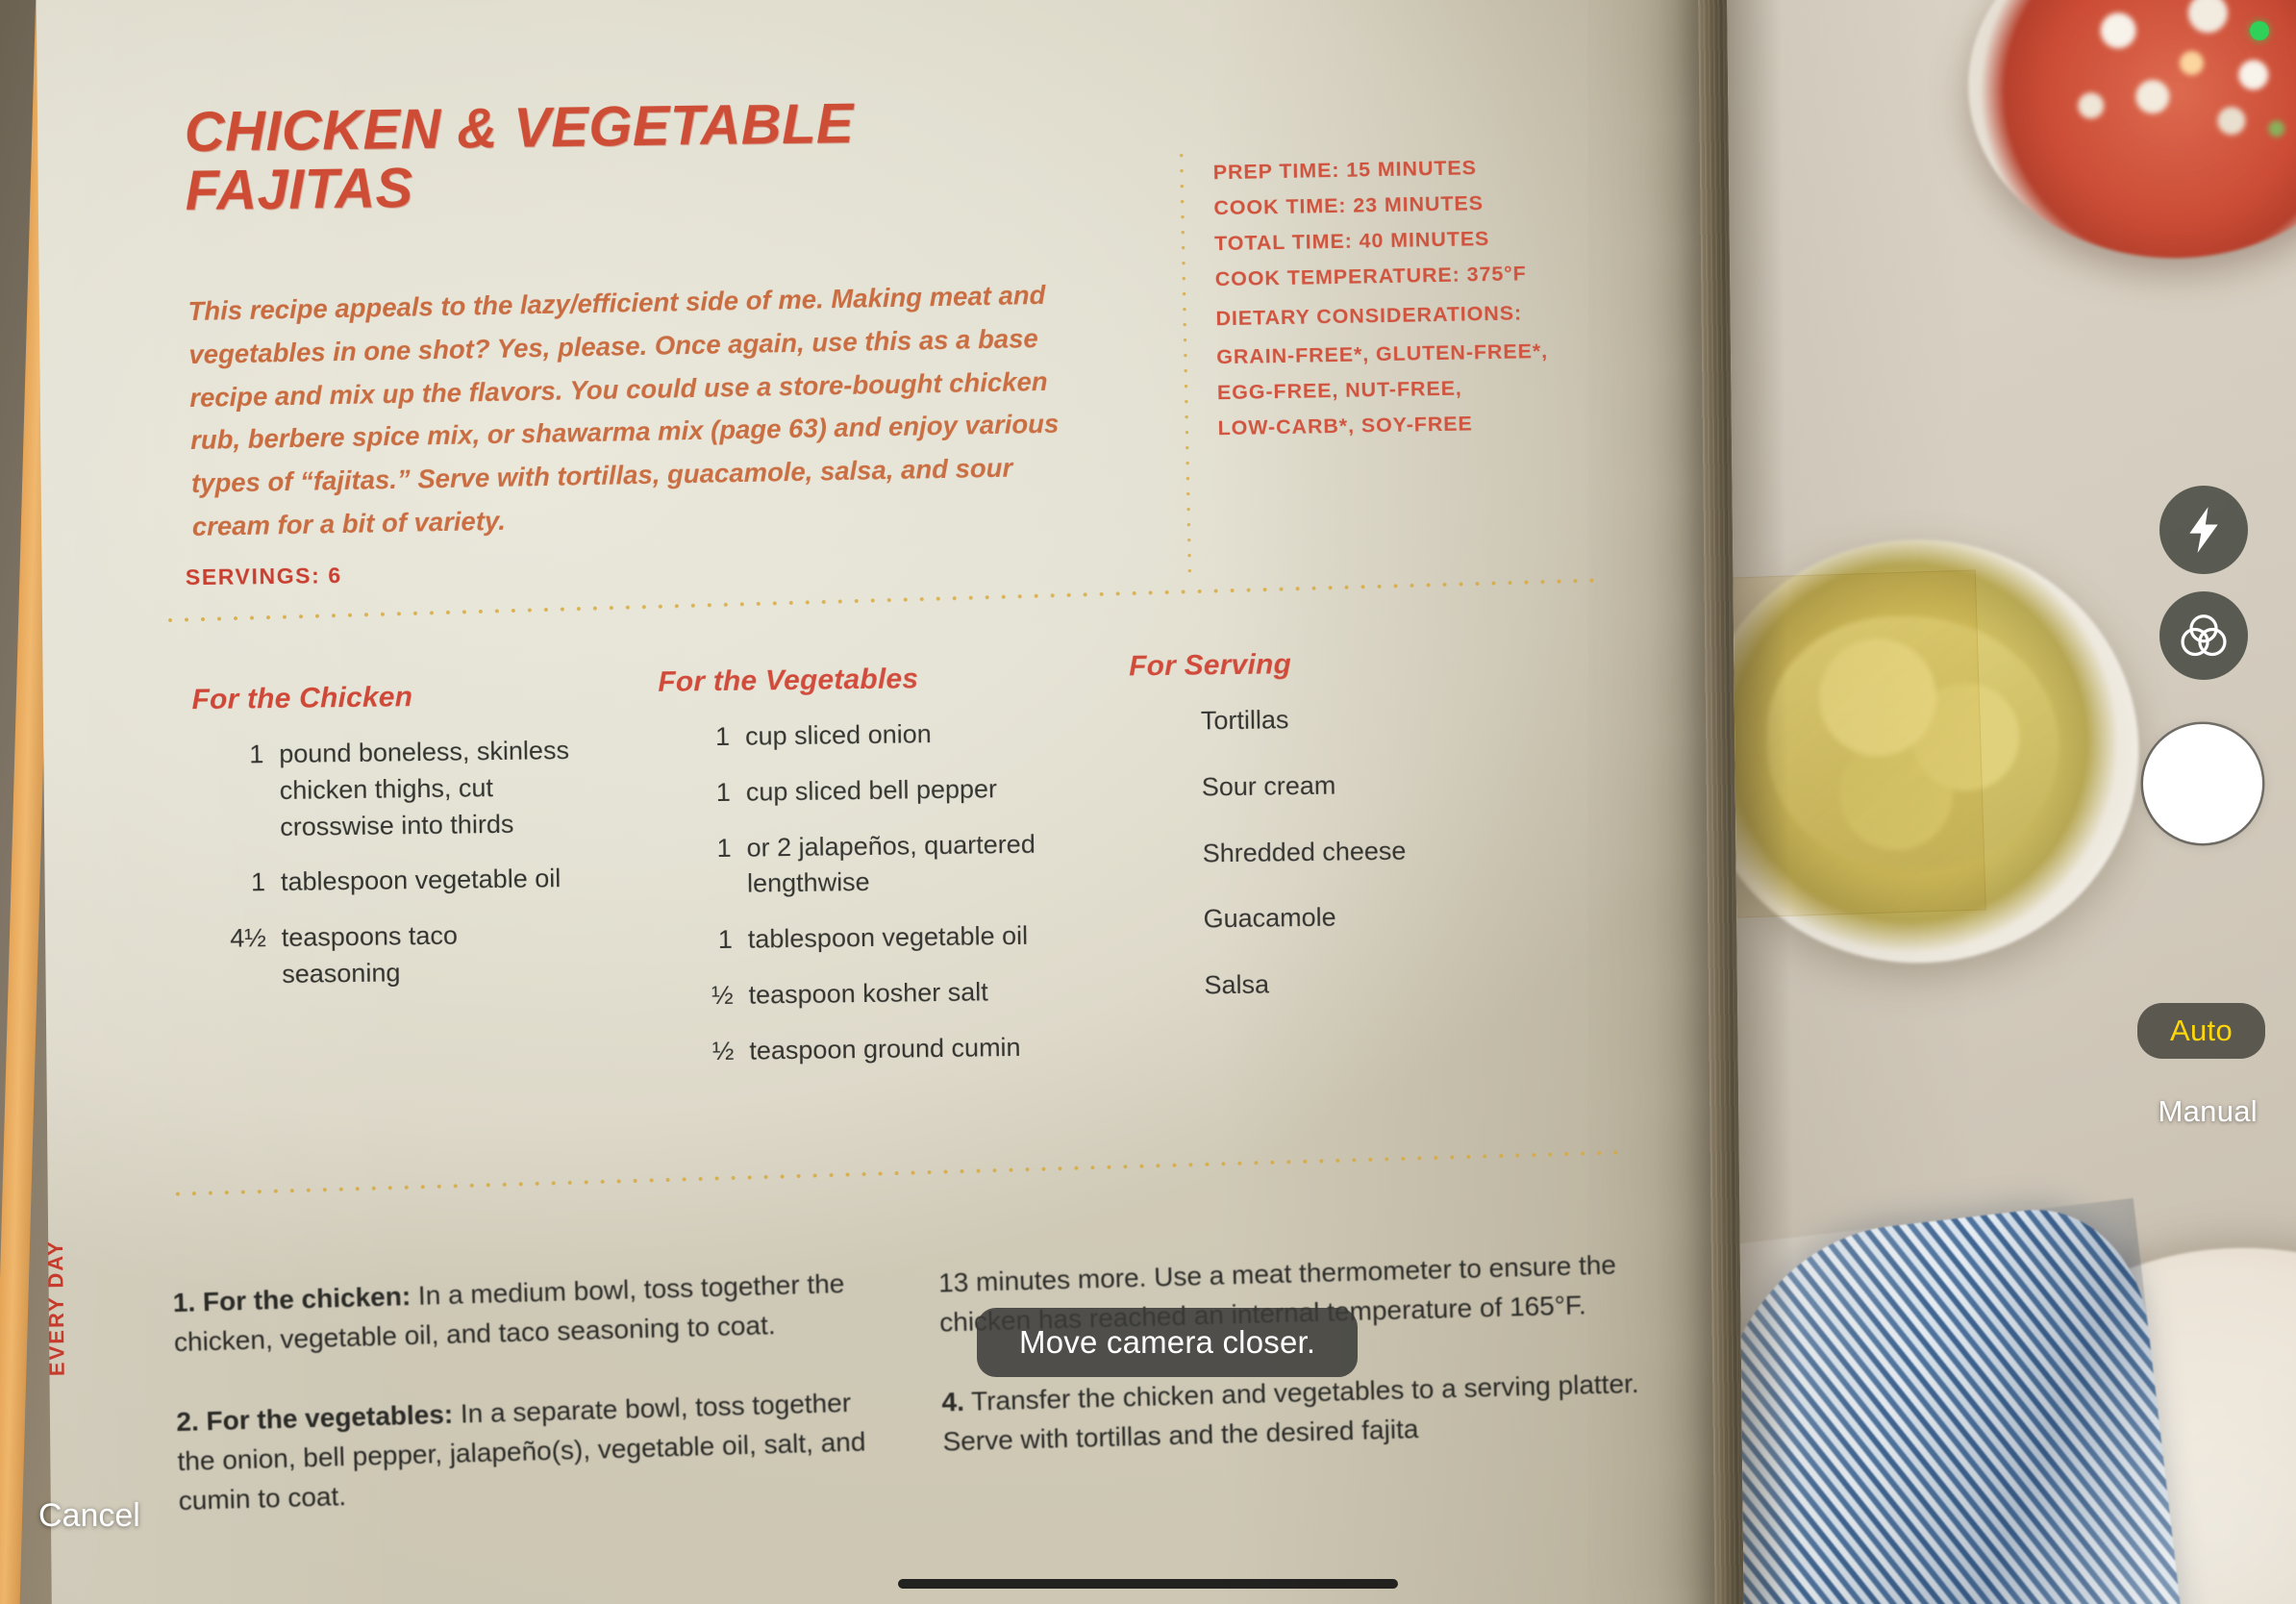 The width and height of the screenshot is (2296, 1604). What do you see at coordinates (2259, 30) in the screenshot?
I see `camera-in-use-indicator` at bounding box center [2259, 30].